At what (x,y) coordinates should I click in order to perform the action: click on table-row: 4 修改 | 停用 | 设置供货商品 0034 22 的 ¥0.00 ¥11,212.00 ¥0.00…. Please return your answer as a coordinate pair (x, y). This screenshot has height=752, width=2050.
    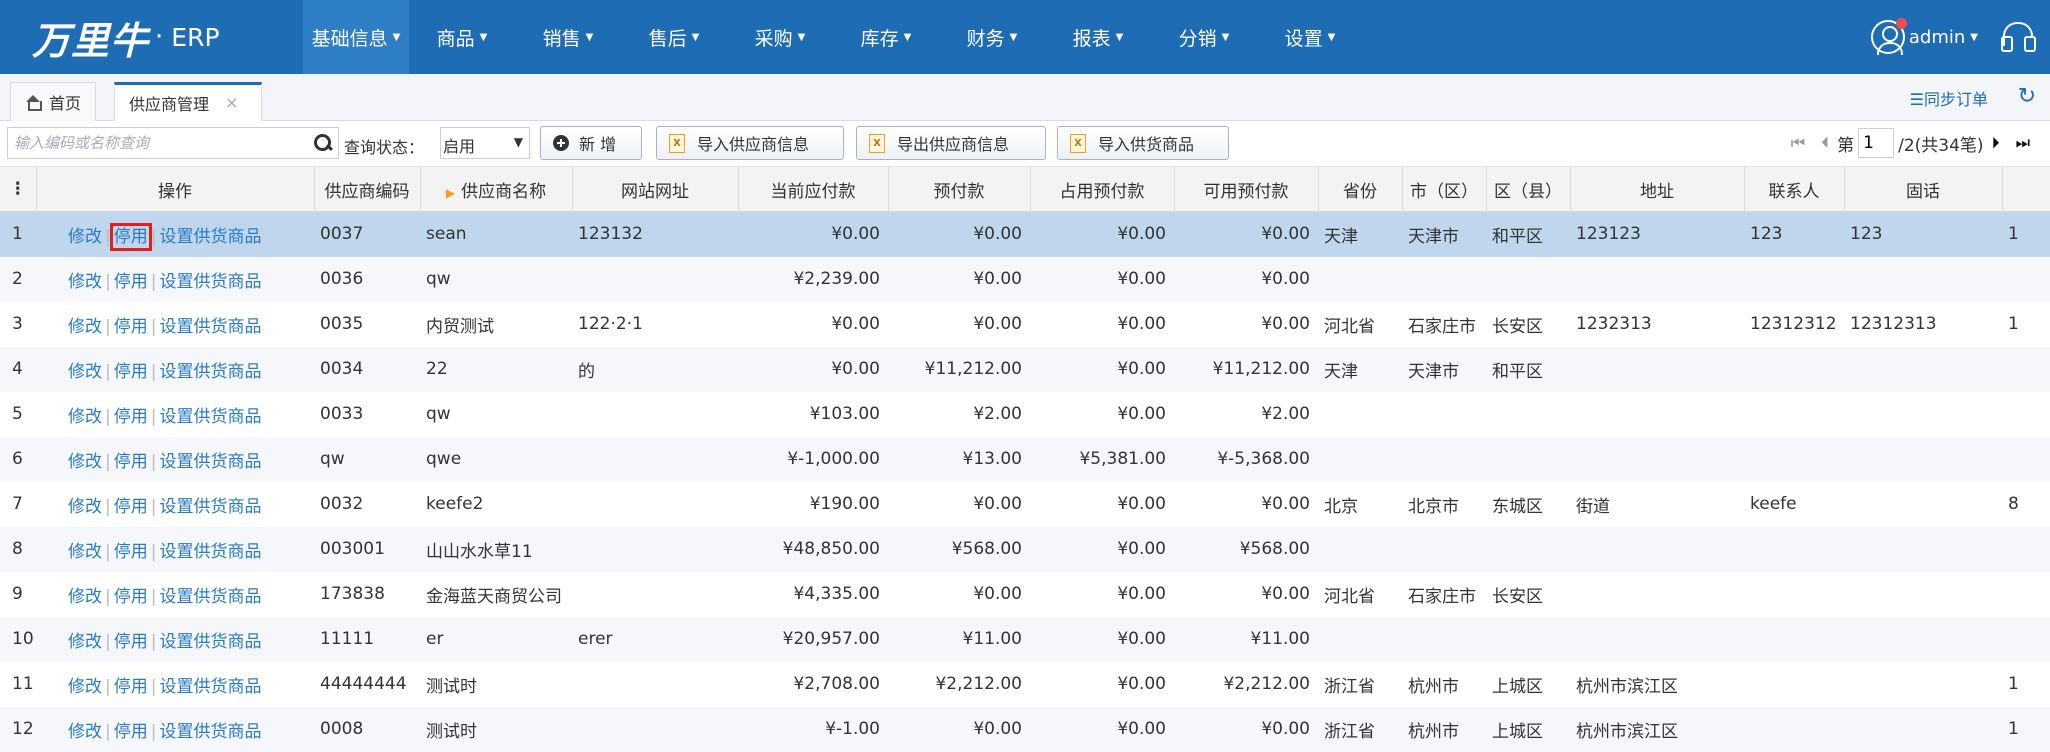
    Looking at the image, I should click on (1025, 369).